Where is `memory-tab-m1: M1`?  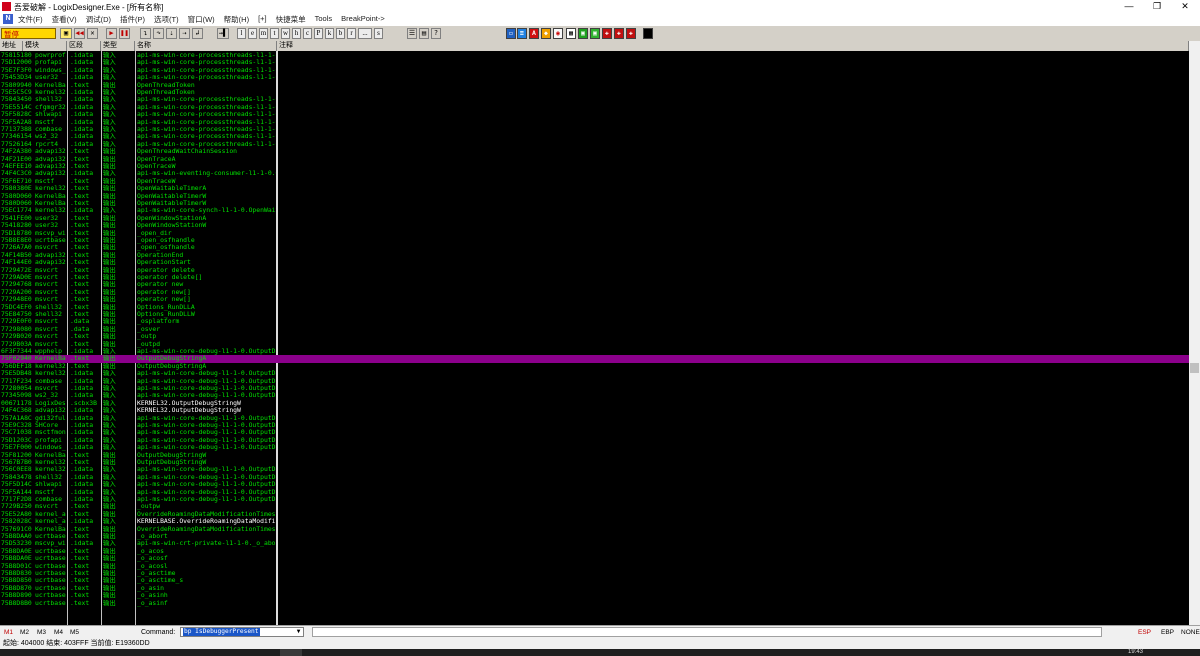 memory-tab-m1: M1 is located at coordinates (8, 632).